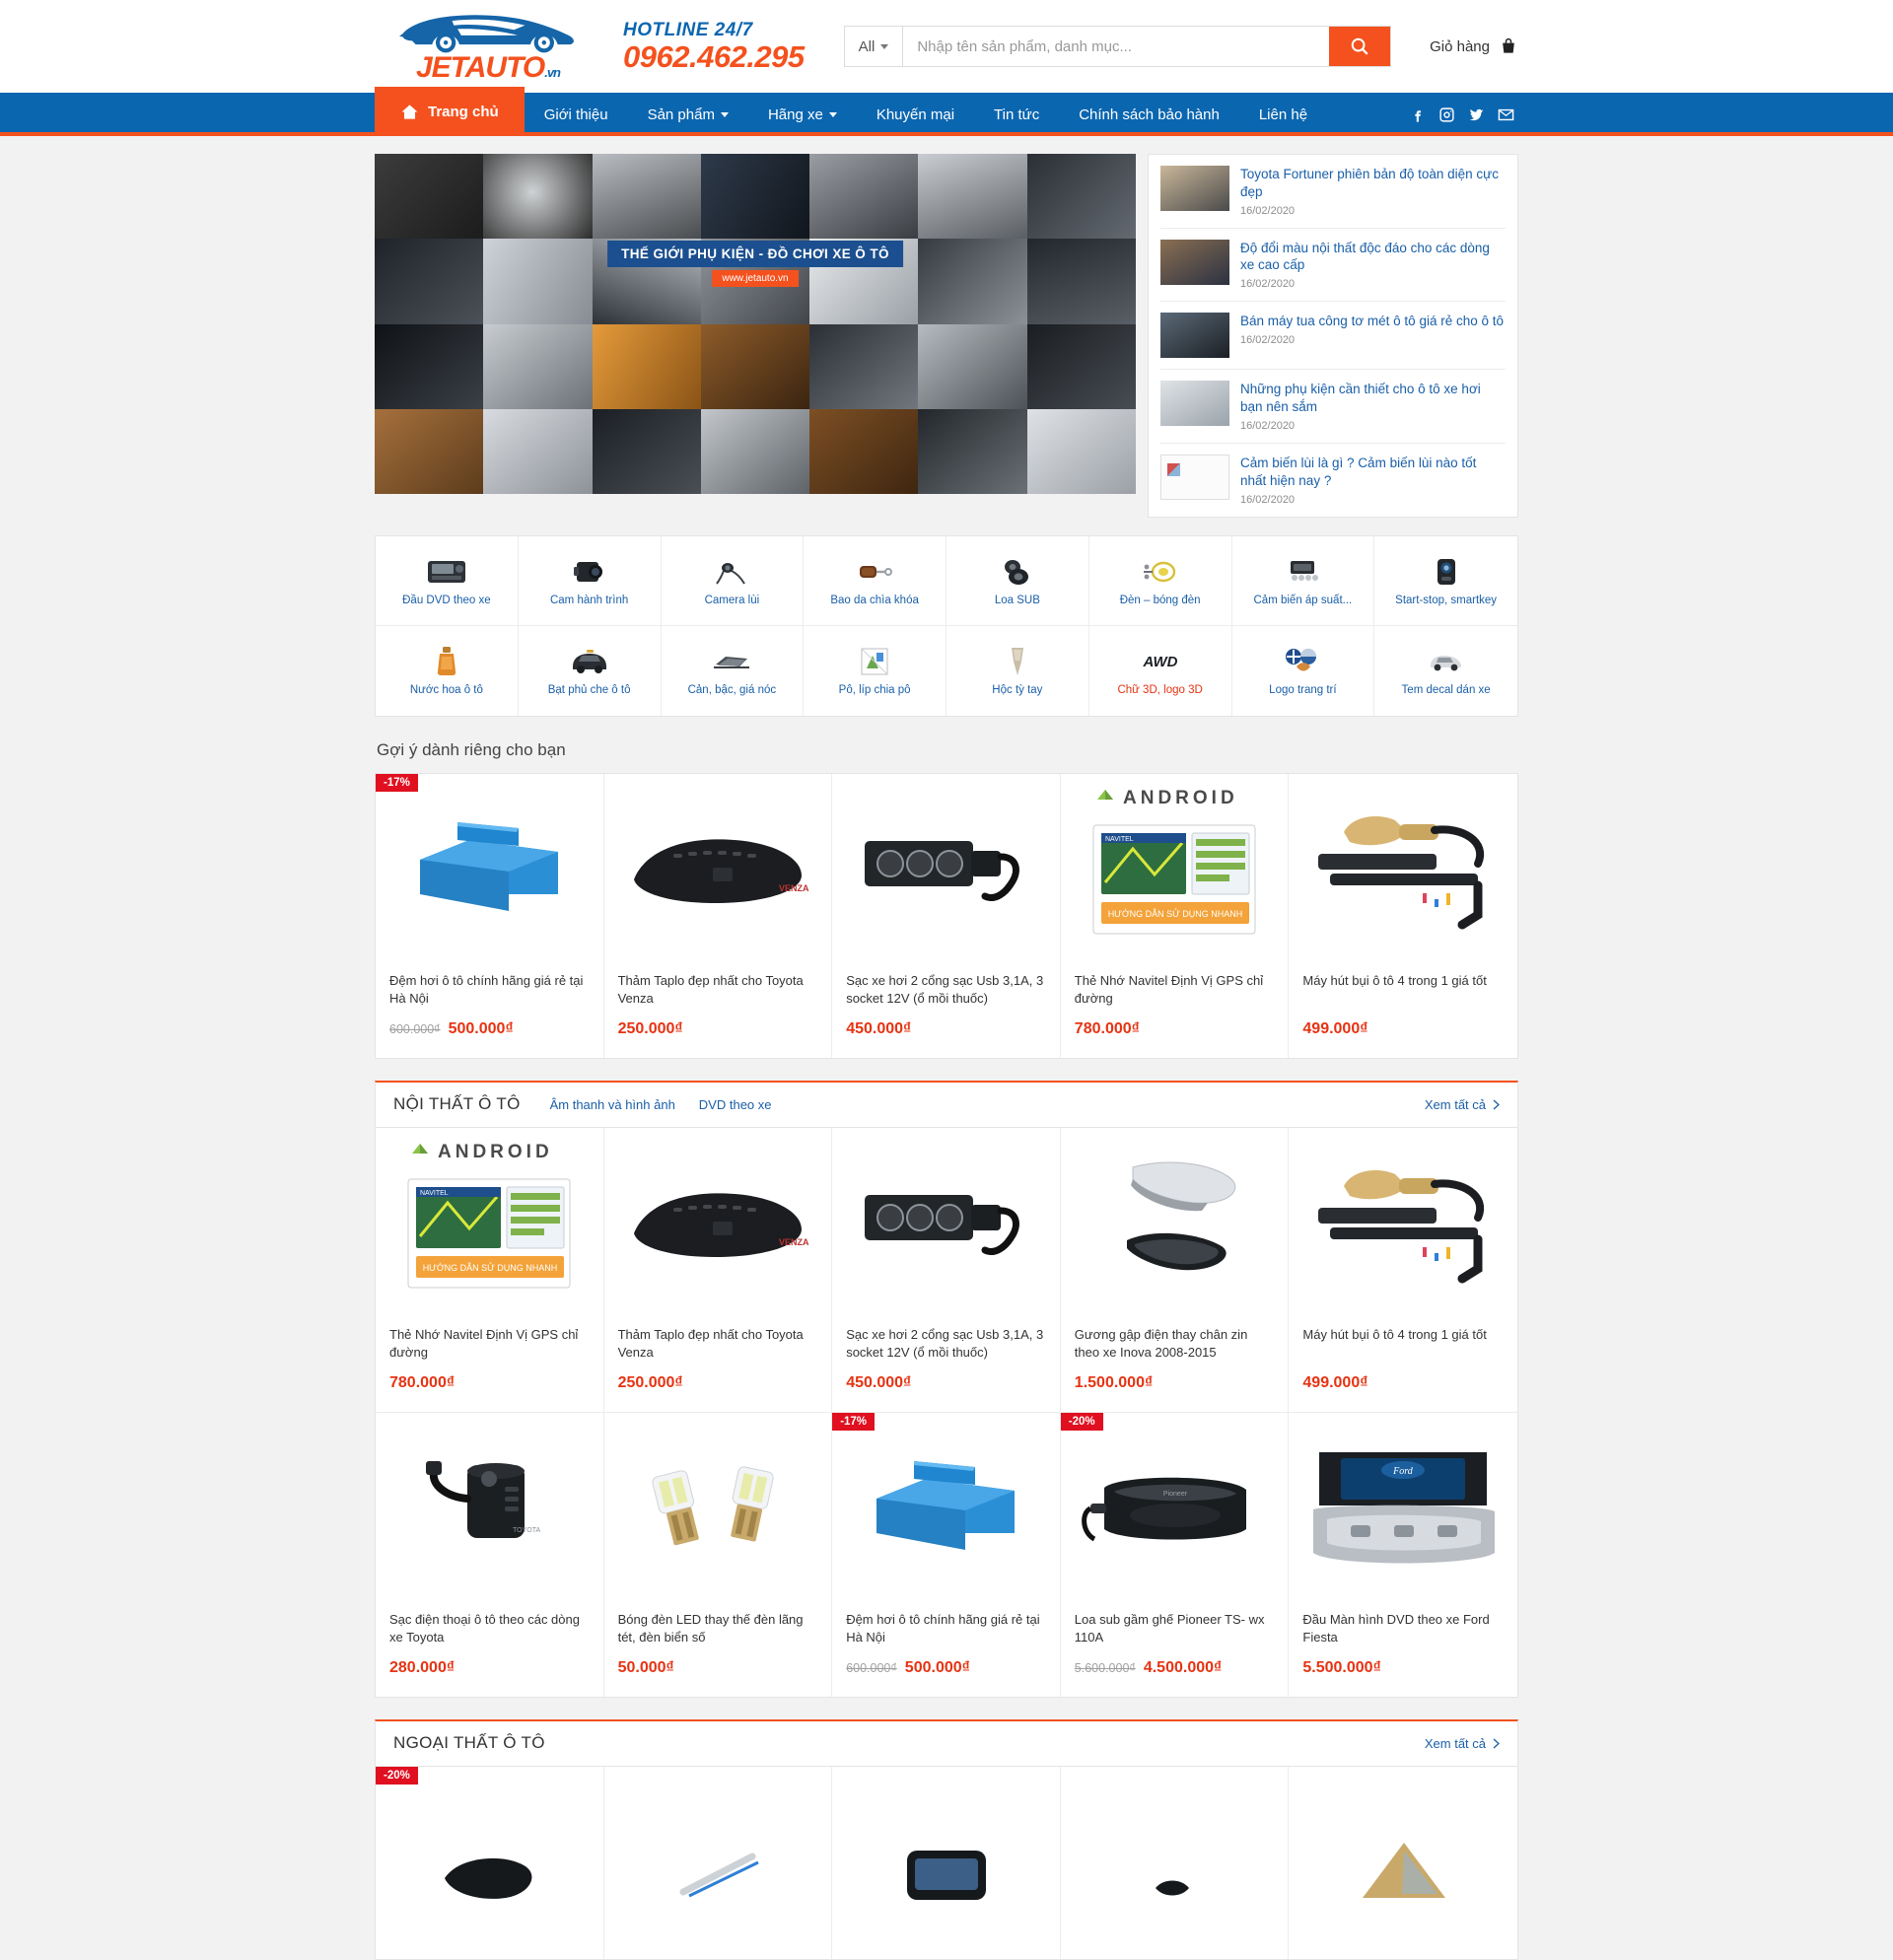  What do you see at coordinates (1160, 661) in the screenshot?
I see `awd-badge-icon: AWD` at bounding box center [1160, 661].